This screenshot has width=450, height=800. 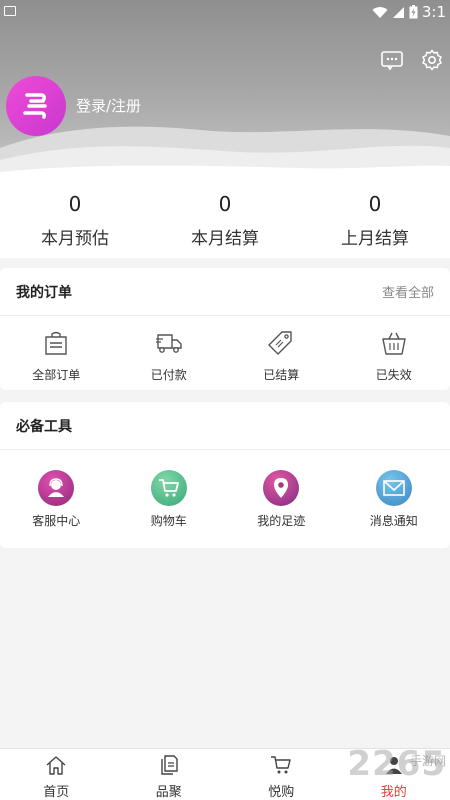 I want to click on tab-pinju-label: 品聚, so click(x=168, y=792).